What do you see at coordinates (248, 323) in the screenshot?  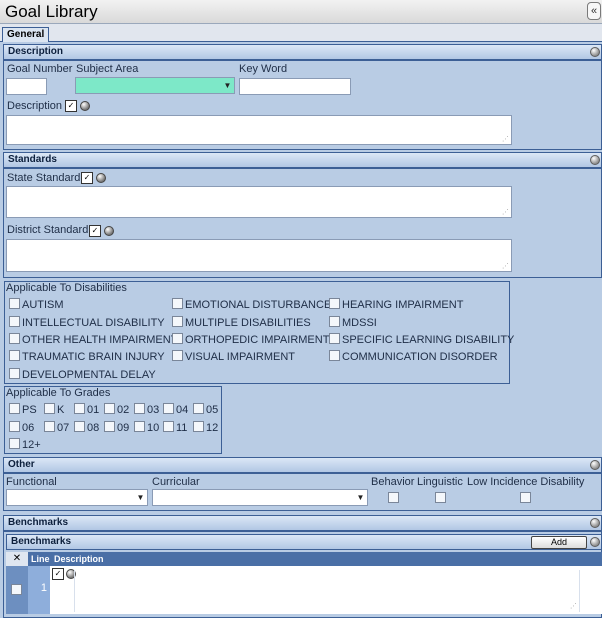 I see `disability-label: MULTIPLE DISABILITIES` at bounding box center [248, 323].